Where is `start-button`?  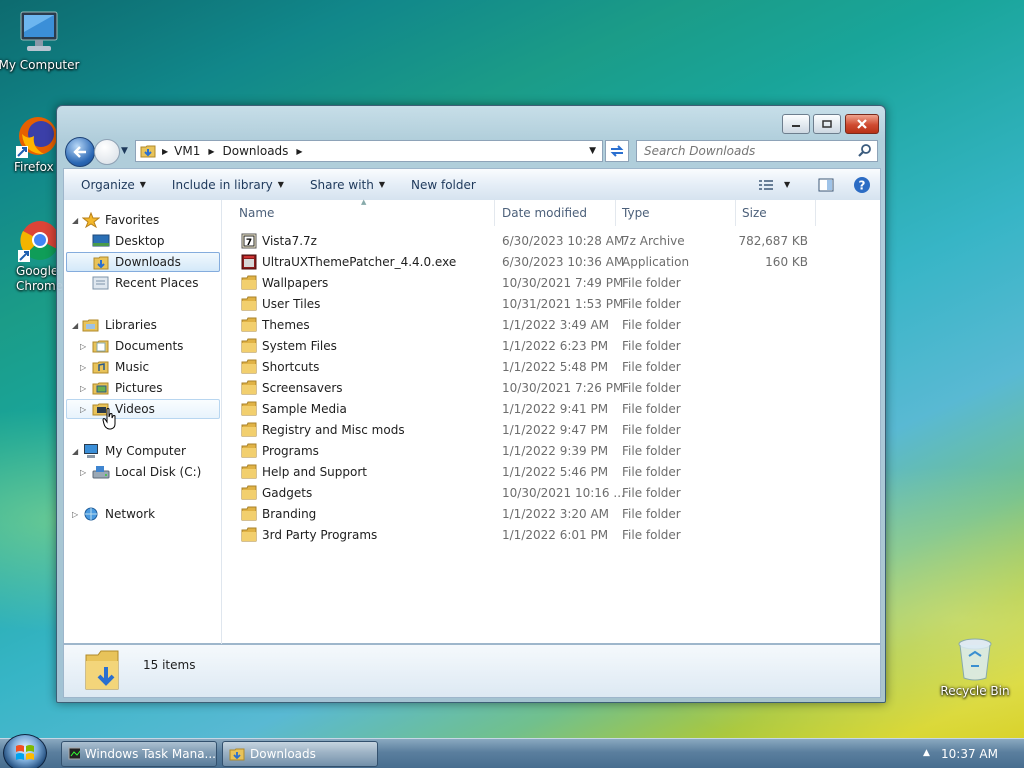 start-button is located at coordinates (25, 751).